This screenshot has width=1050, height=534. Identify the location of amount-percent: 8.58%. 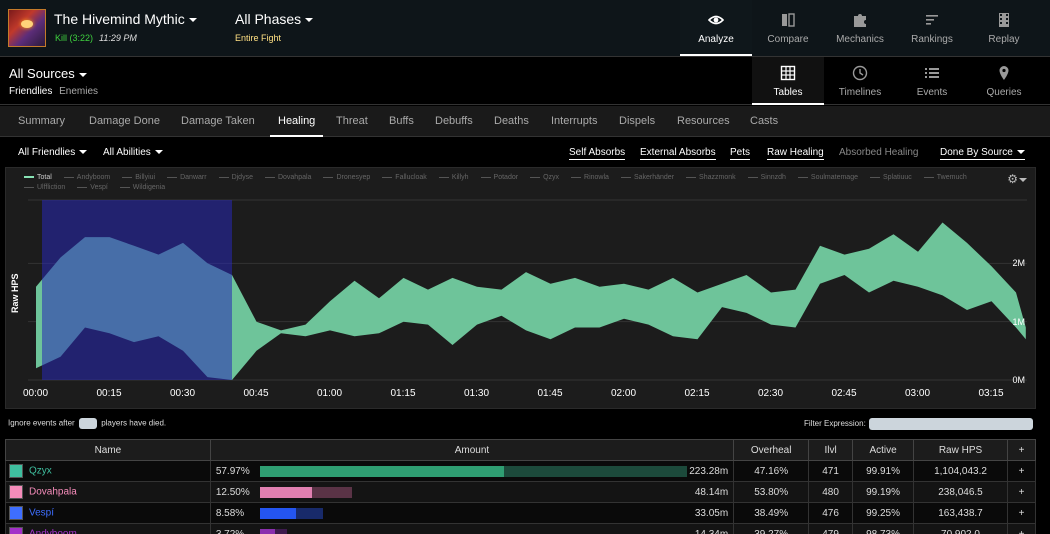
(230, 513).